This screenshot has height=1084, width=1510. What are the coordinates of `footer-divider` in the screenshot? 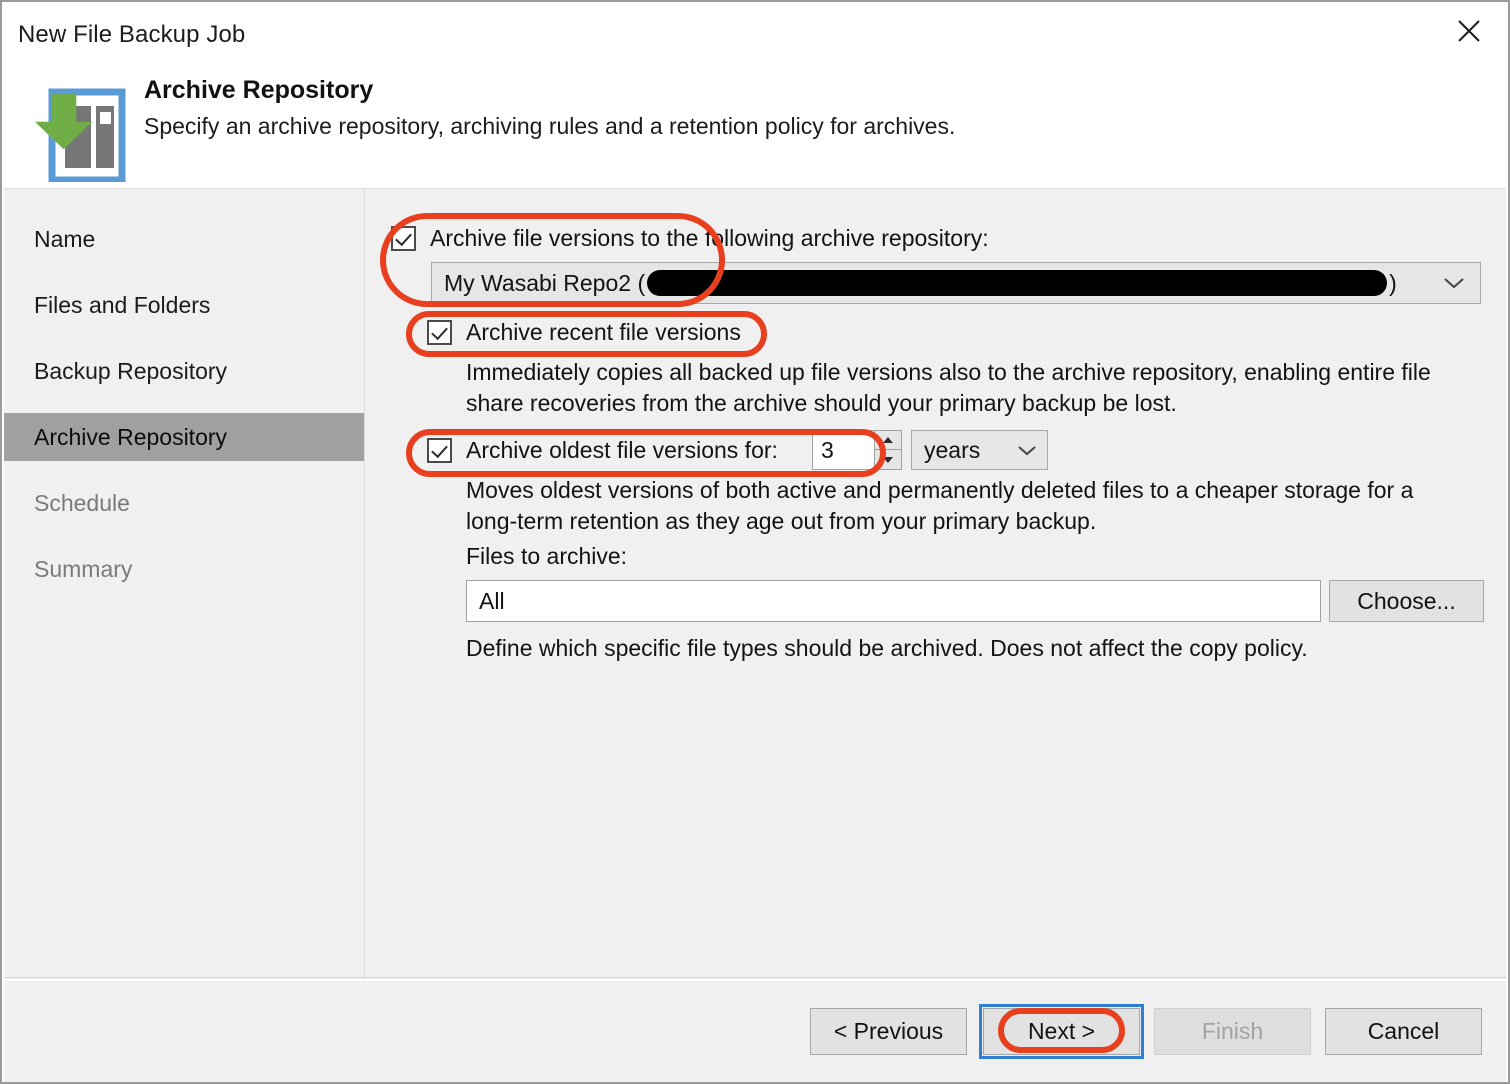 It's located at (755, 977).